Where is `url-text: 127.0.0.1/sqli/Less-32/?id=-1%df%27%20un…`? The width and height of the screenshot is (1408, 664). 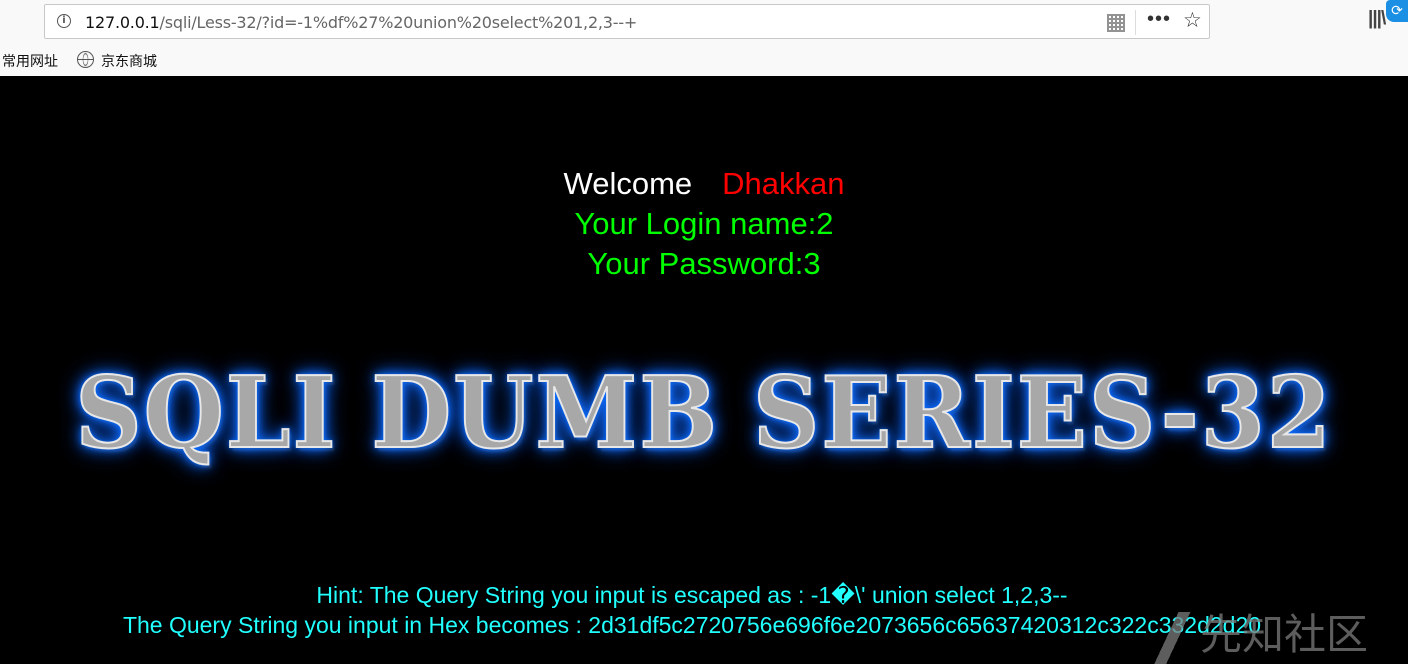
url-text: 127.0.0.1/sqli/Less-32/?id=-1%df%27%20un… is located at coordinates (361, 22).